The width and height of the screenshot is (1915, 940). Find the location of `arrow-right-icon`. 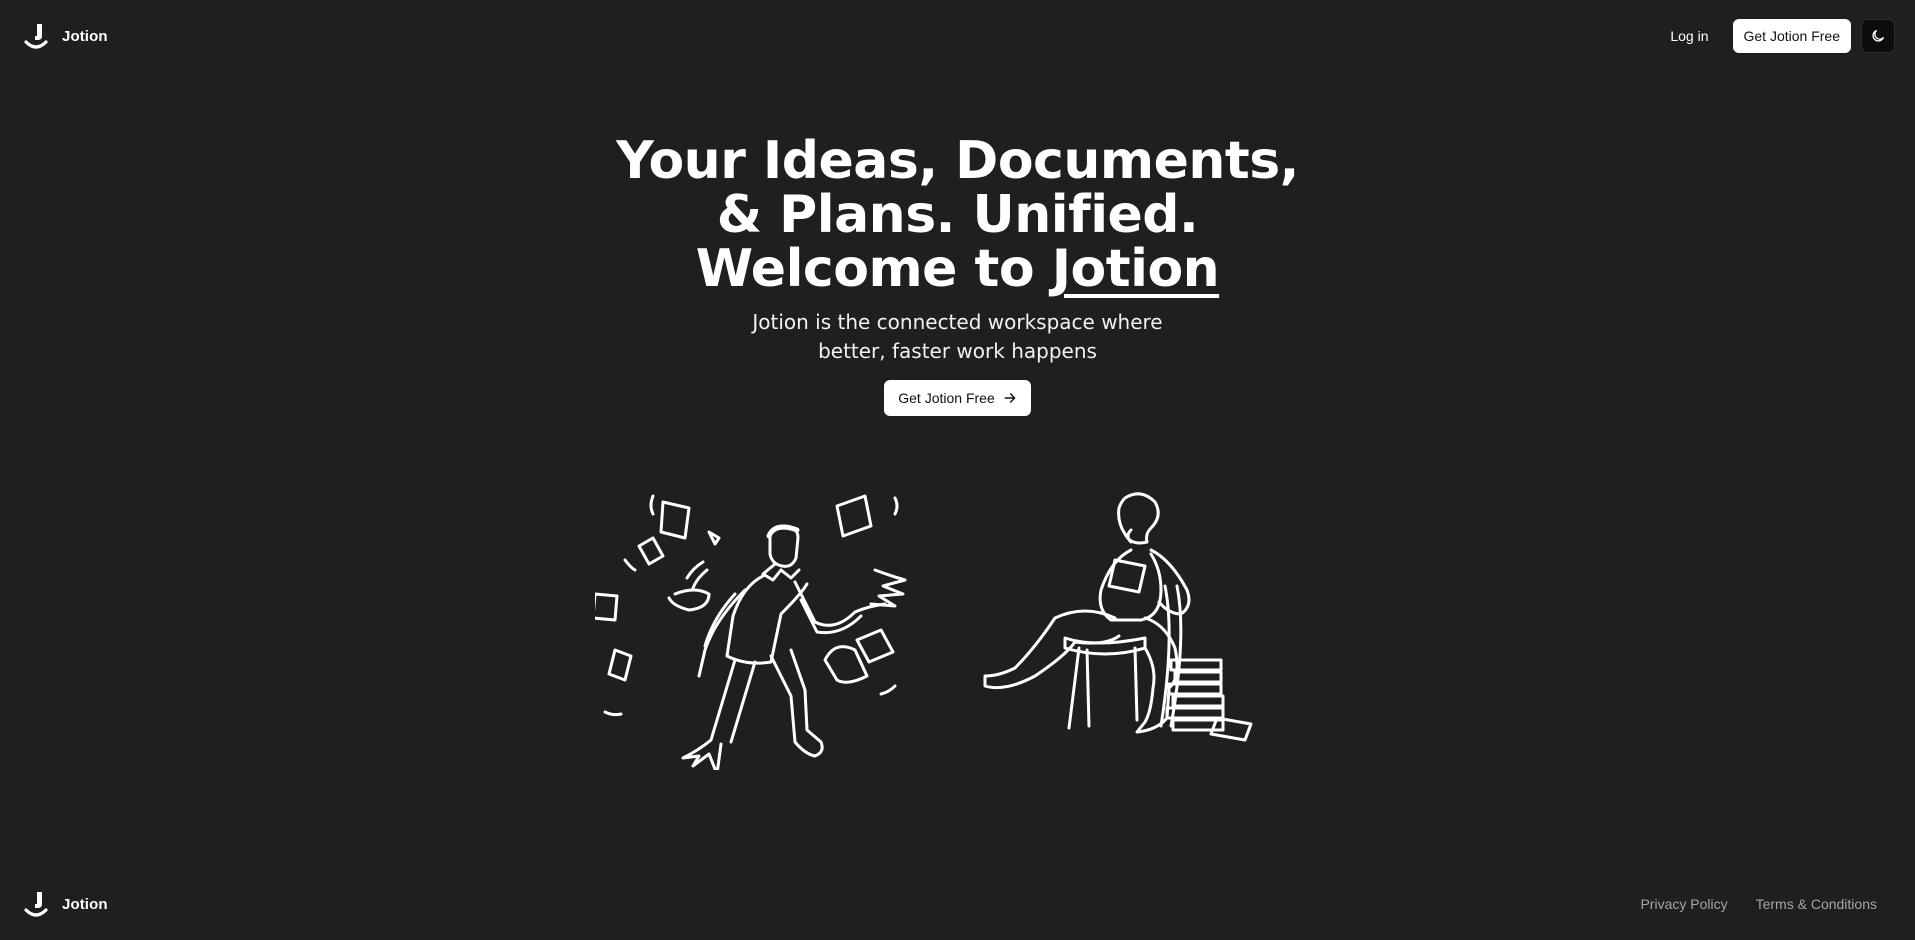

arrow-right-icon is located at coordinates (1010, 398).